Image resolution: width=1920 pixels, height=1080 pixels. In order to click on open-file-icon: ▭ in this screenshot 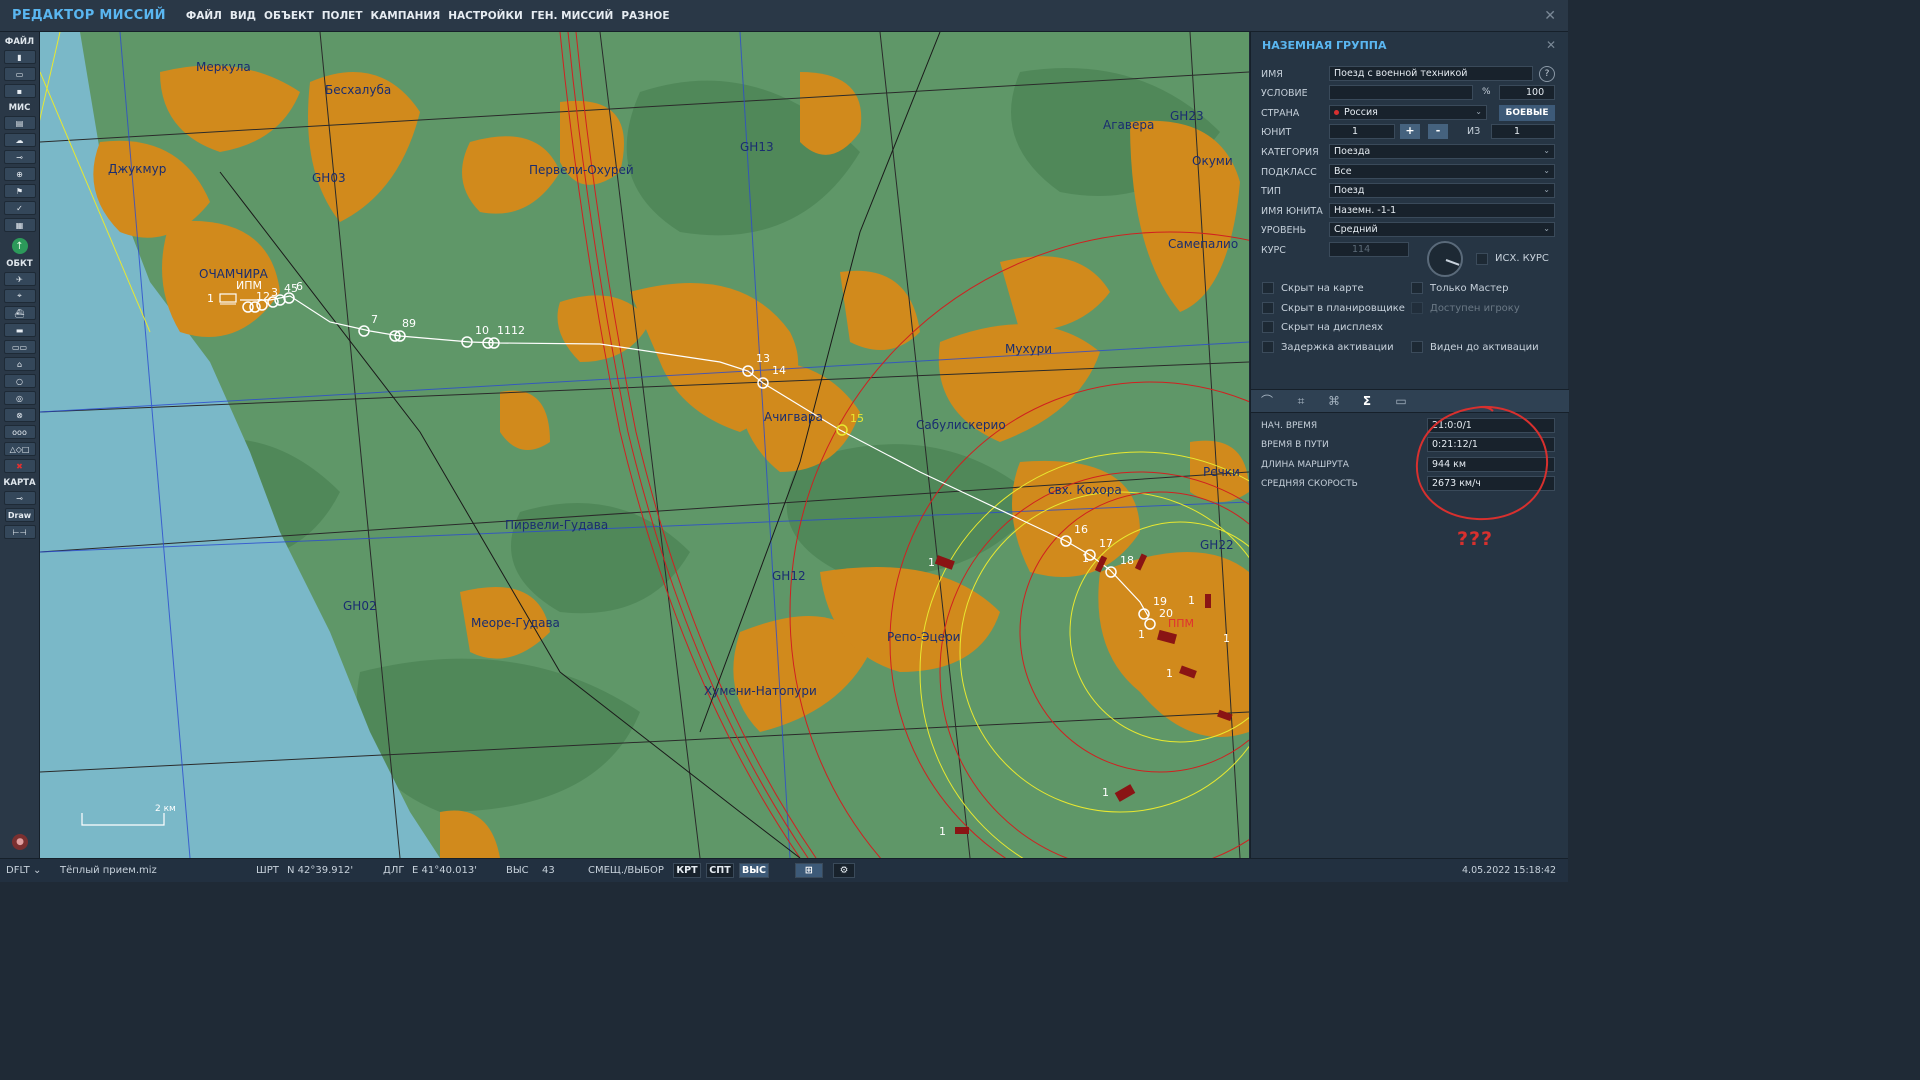, I will do `click(19, 74)`.